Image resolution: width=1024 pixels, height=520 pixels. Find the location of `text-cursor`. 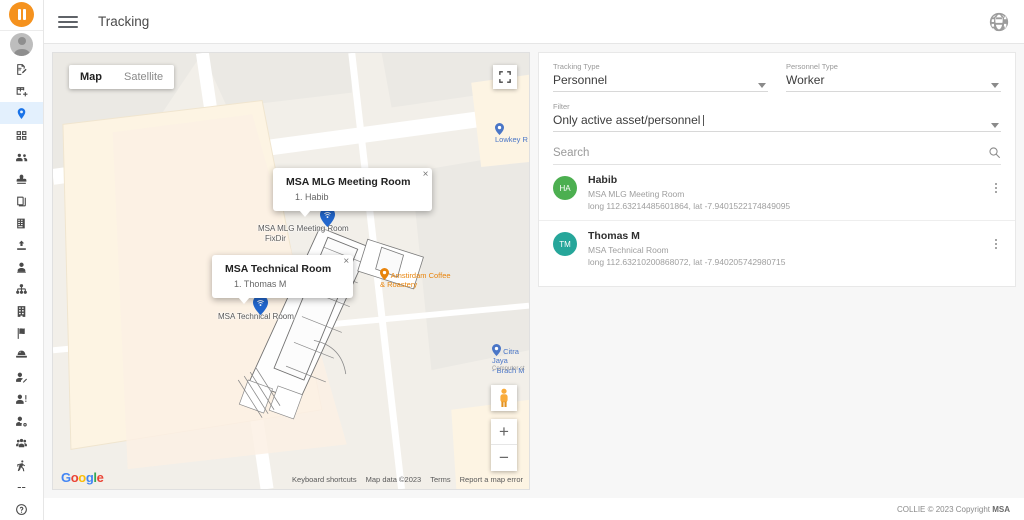

text-cursor is located at coordinates (704, 120).